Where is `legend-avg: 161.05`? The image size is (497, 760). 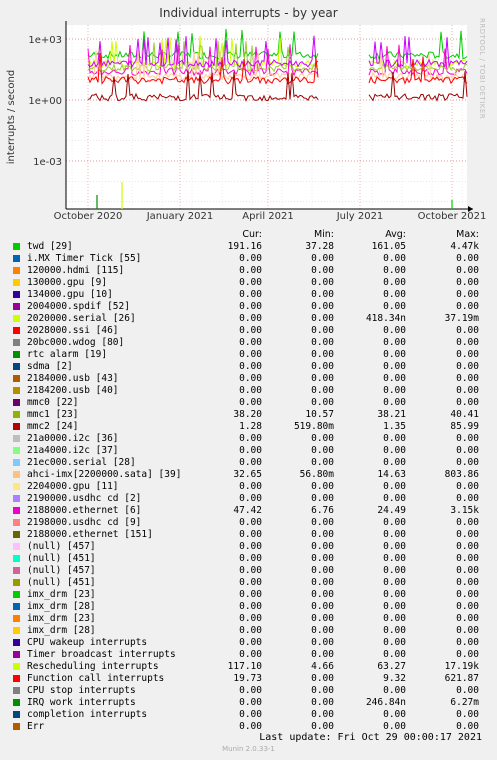
legend-avg: 161.05 is located at coordinates (388, 246).